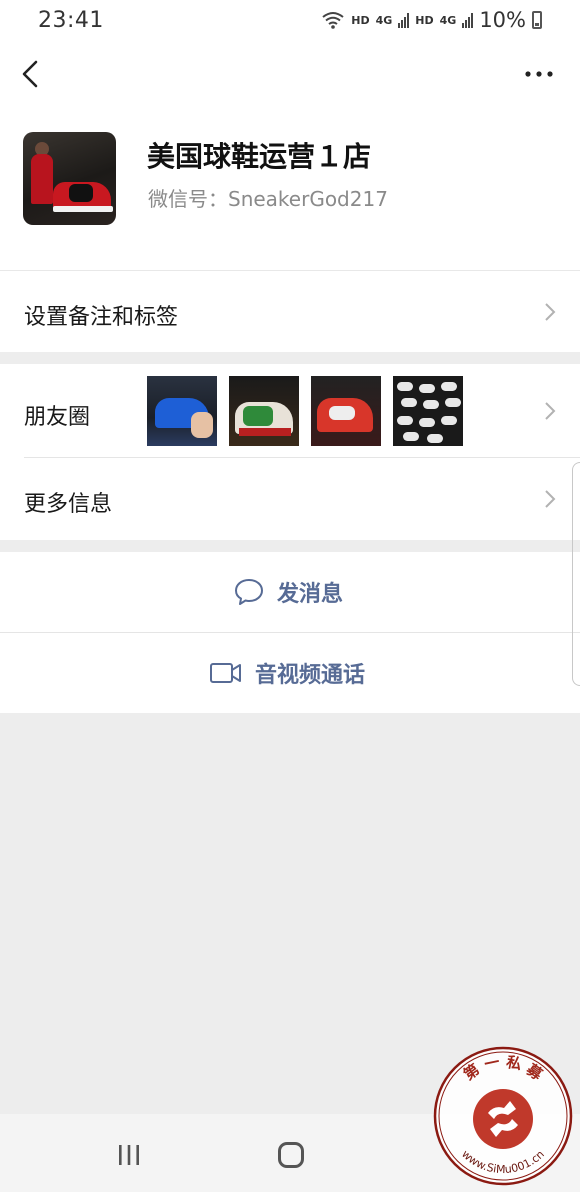  Describe the element at coordinates (268, 199) in the screenshot. I see `wechat-id: 微信号：SneakerGod217` at that location.